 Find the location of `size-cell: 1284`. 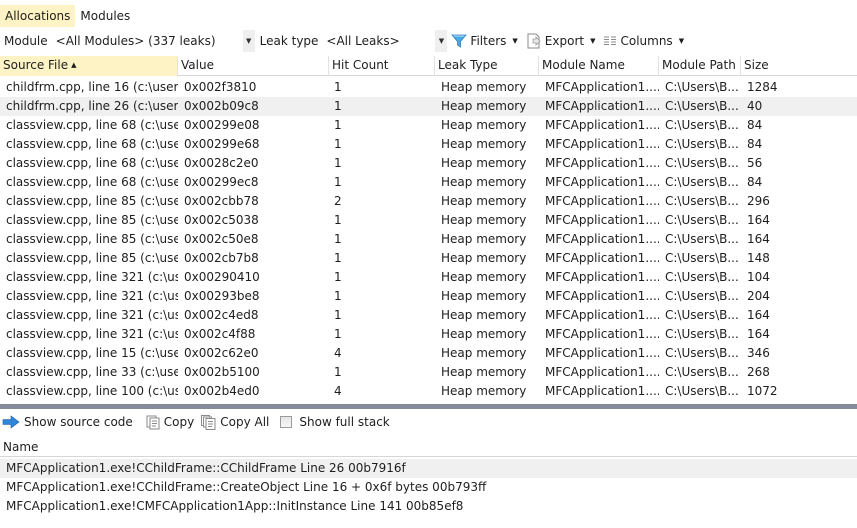

size-cell: 1284 is located at coordinates (762, 87).